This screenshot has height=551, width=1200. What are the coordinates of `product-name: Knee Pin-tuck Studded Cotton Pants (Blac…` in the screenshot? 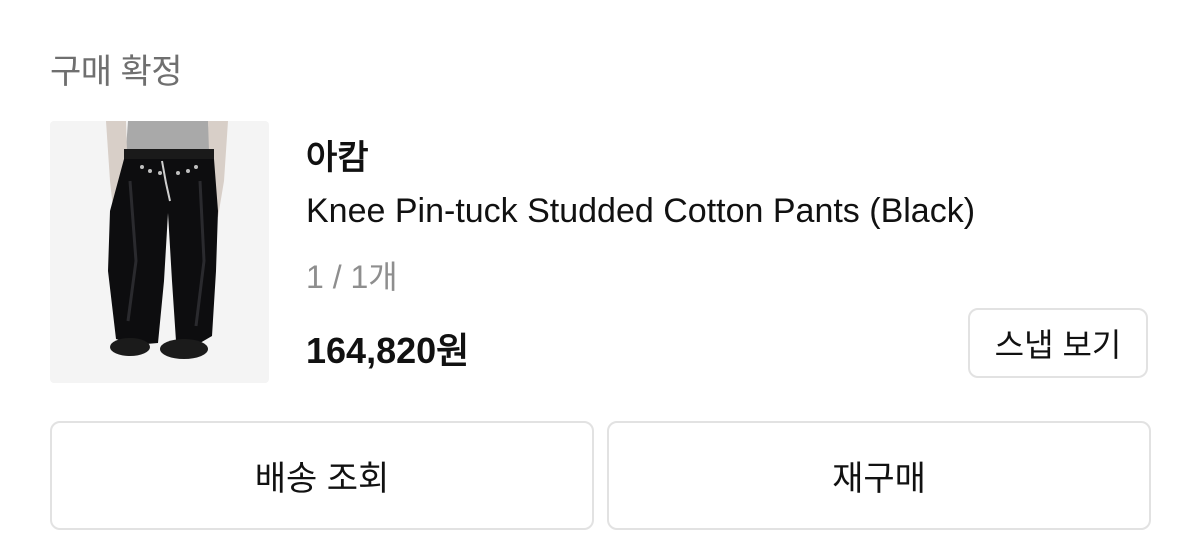 It's located at (640, 211).